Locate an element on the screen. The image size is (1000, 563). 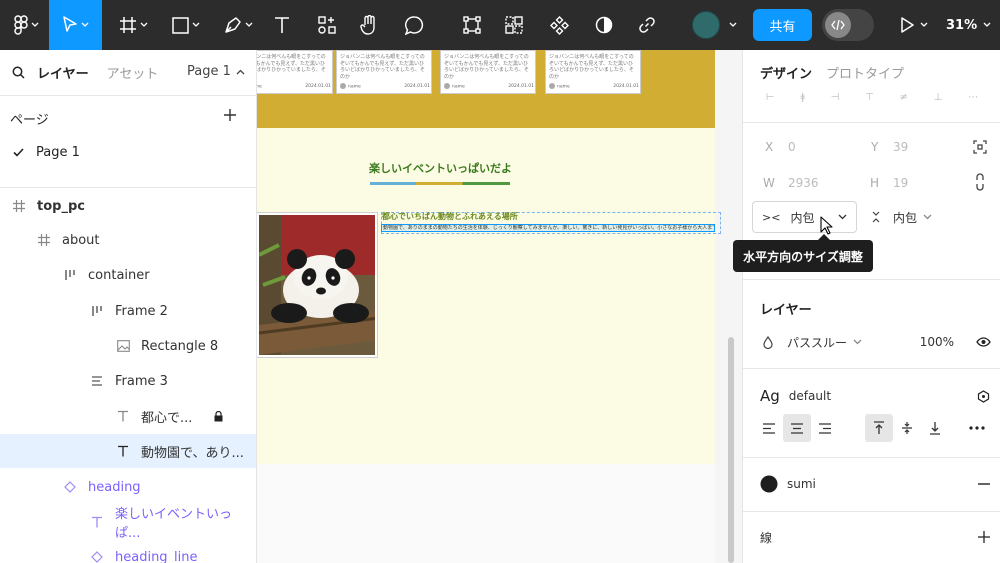
w-input: 2936 is located at coordinates (803, 183).